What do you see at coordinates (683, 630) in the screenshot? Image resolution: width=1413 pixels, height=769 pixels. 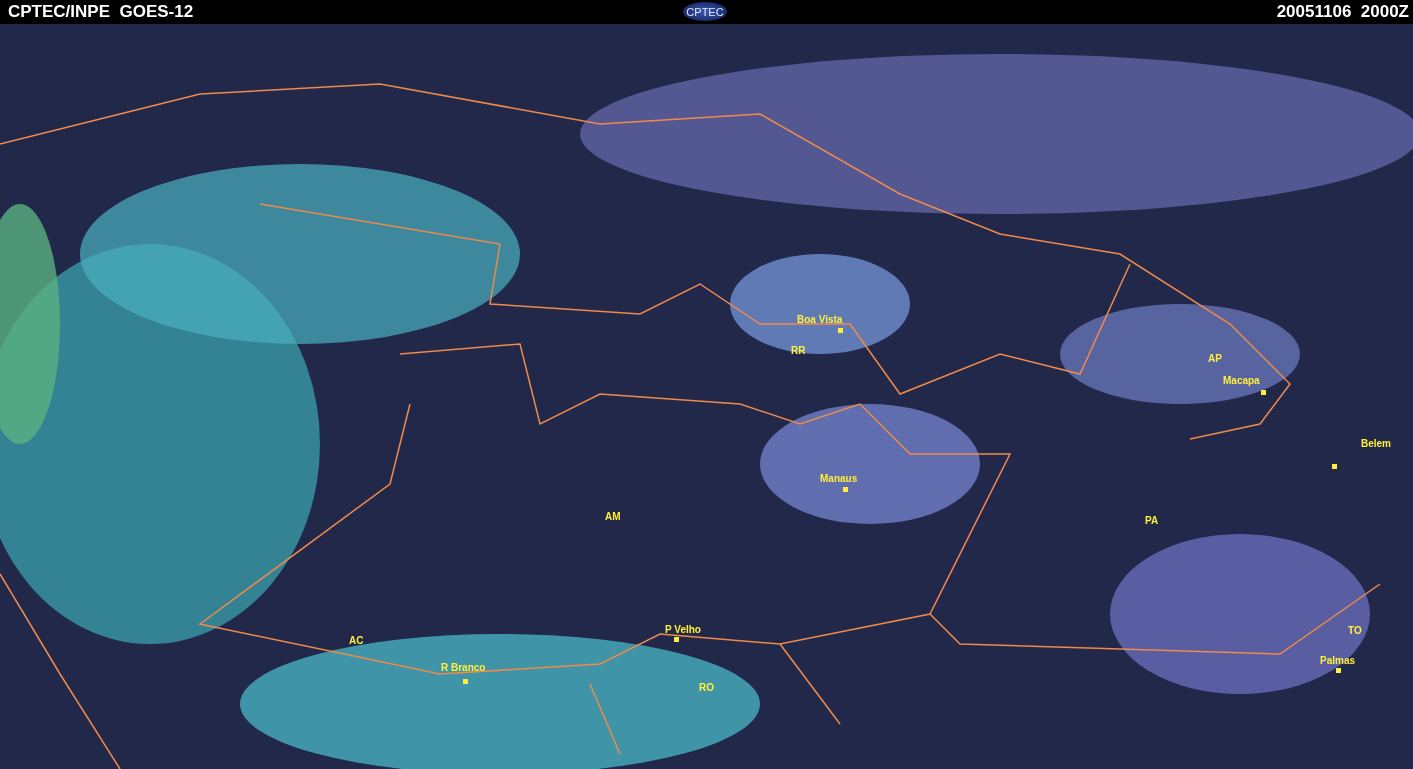 I see `city-label: P Velho` at bounding box center [683, 630].